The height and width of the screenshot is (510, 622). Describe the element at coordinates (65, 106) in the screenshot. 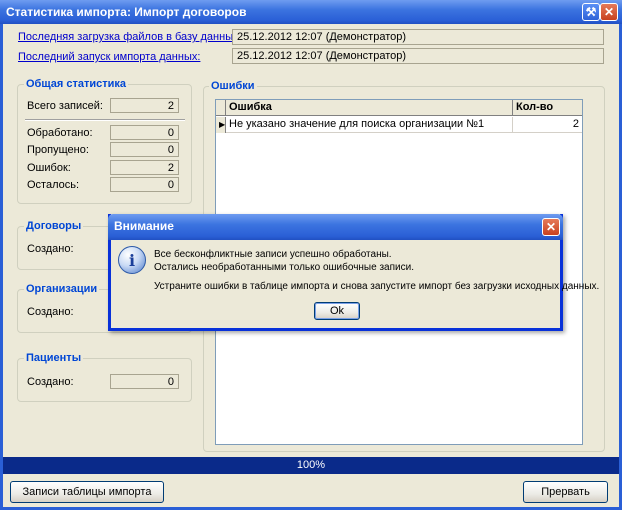

I see `total-records-label: Всего записей:` at that location.